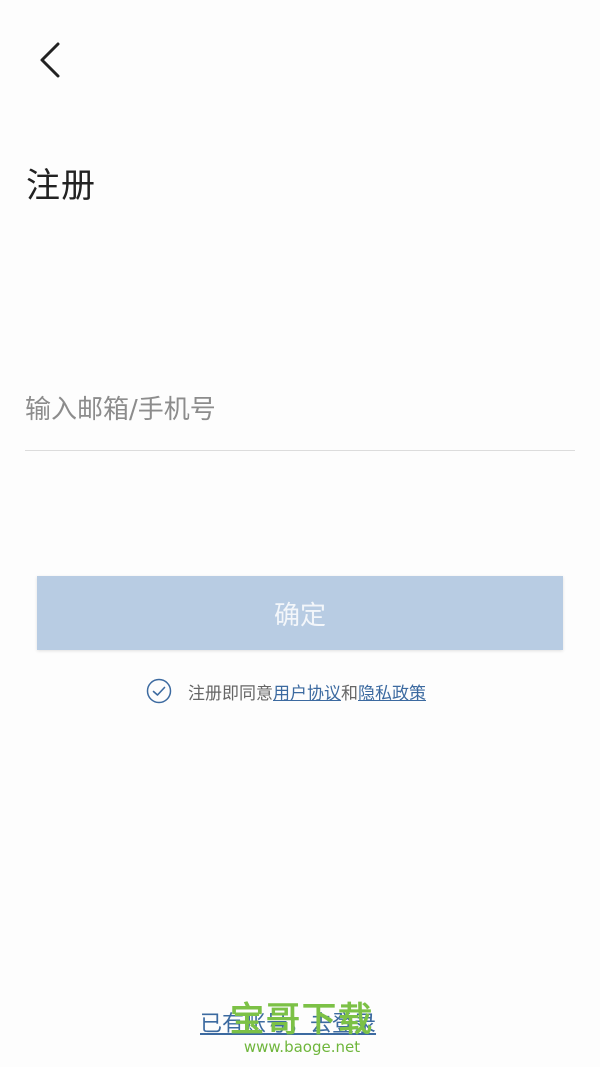 The width and height of the screenshot is (600, 1067). Describe the element at coordinates (300, 410) in the screenshot. I see `account-input` at that location.